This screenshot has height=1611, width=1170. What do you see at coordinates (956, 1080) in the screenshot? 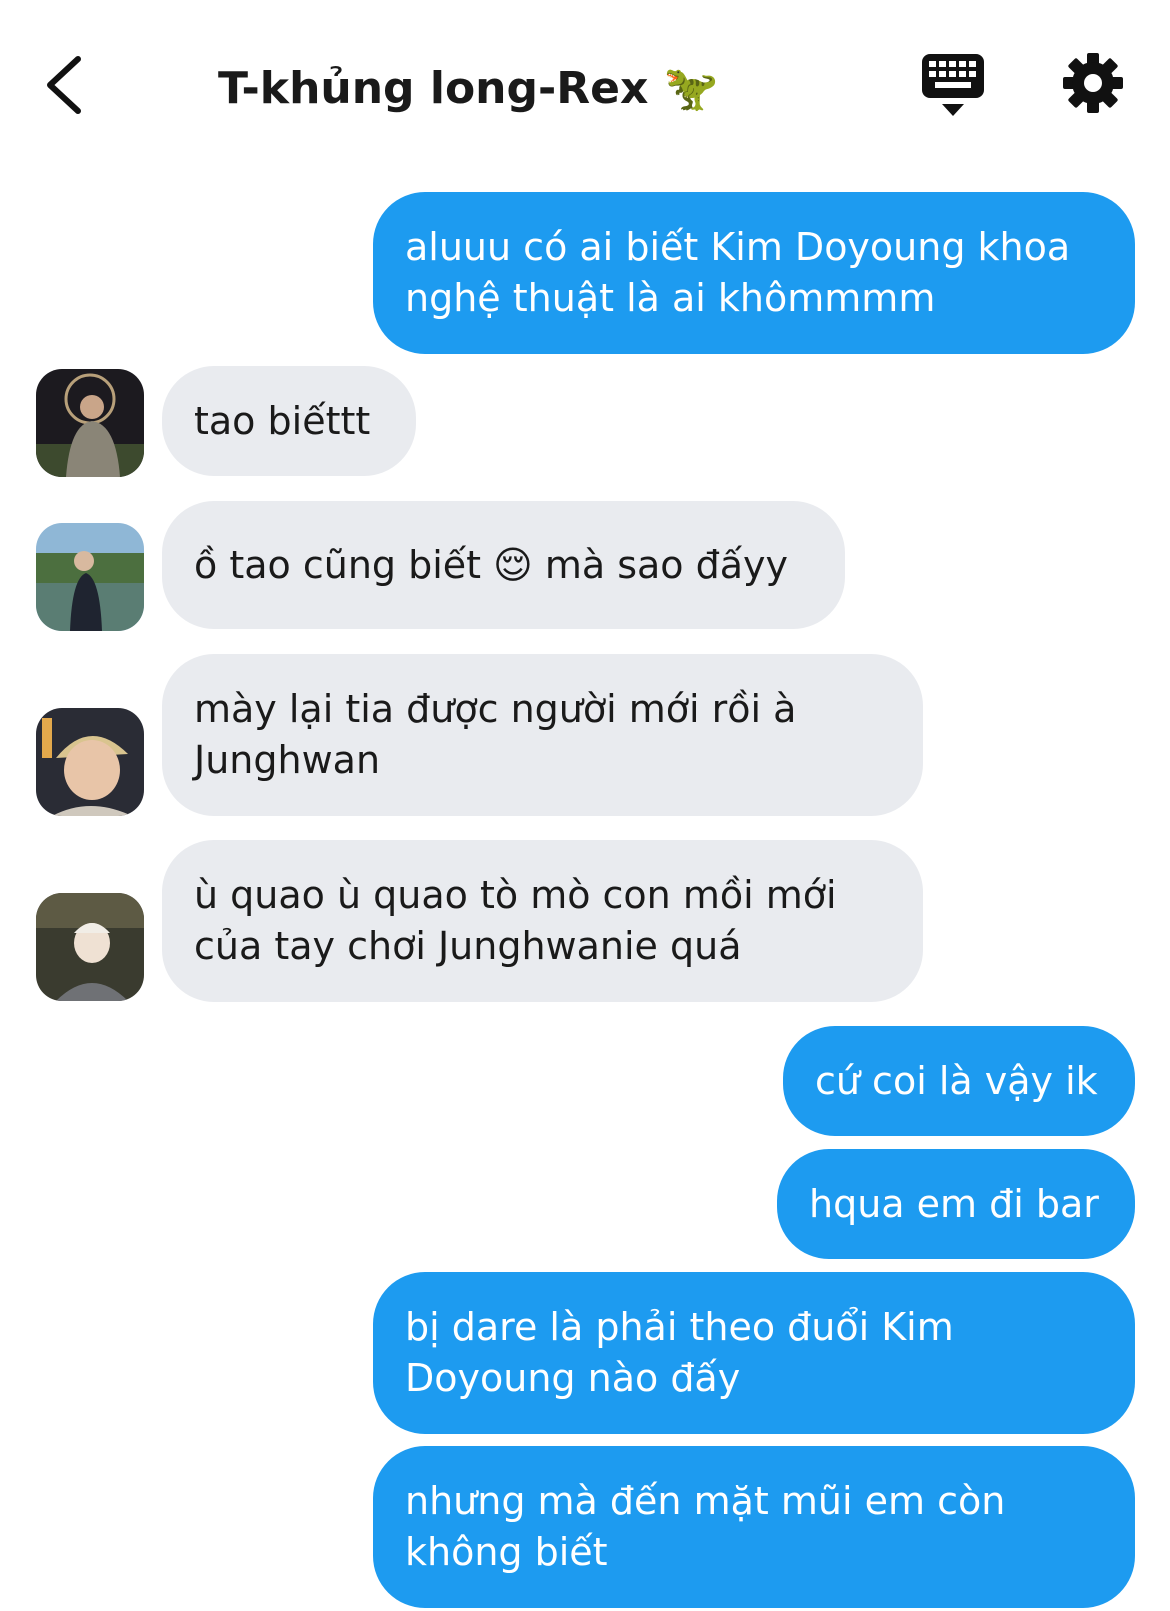
I see `message-text: cứ coi là vậy ik` at bounding box center [956, 1080].